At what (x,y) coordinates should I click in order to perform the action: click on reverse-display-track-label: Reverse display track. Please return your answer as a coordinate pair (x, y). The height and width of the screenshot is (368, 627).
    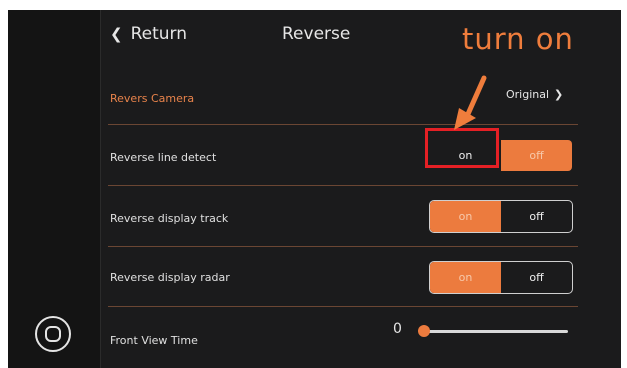
    Looking at the image, I should click on (169, 218).